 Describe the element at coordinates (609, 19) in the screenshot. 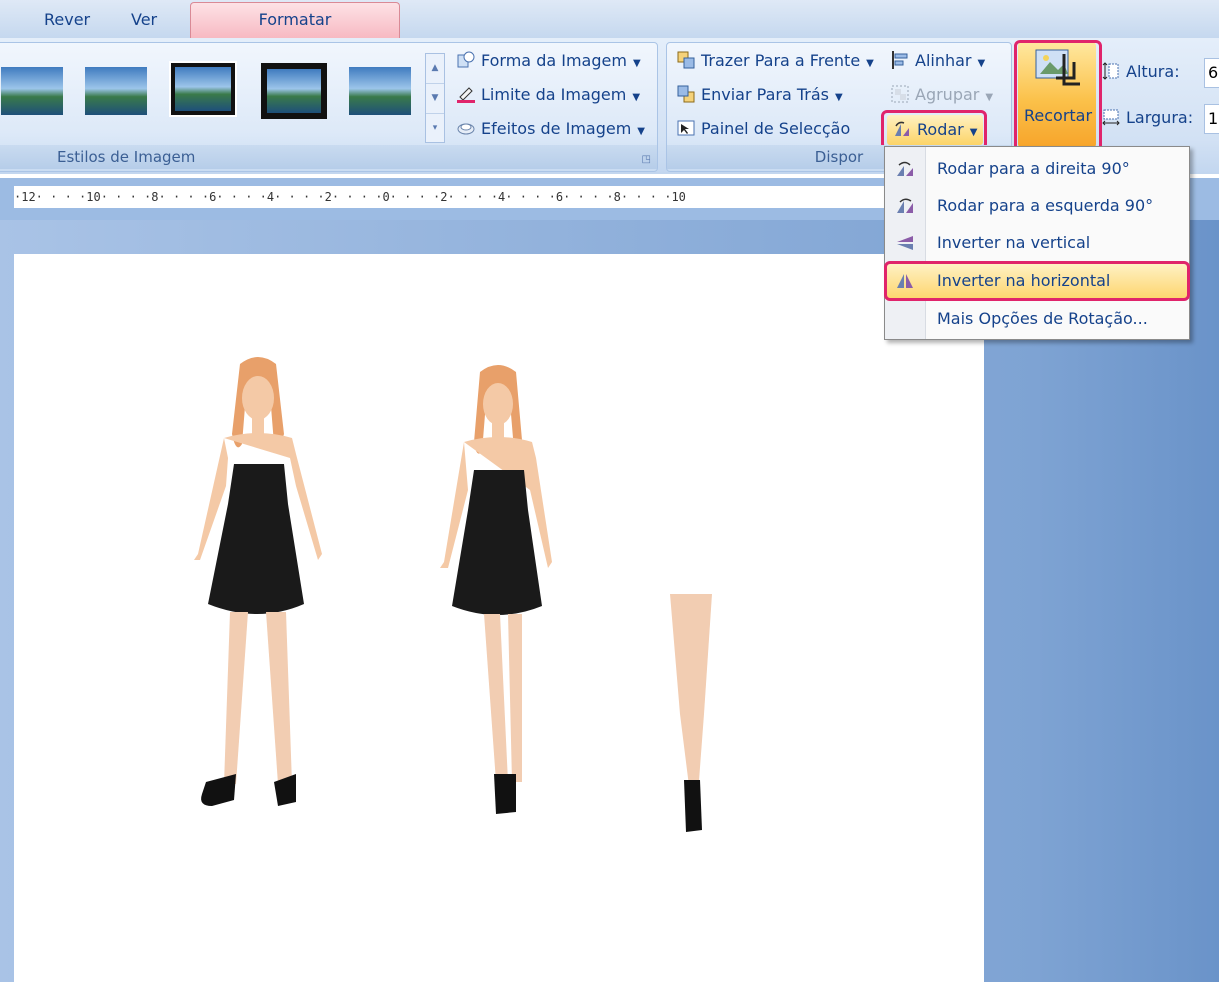

I see `ribbon-tab-bar: Rever Ver Formatar` at that location.